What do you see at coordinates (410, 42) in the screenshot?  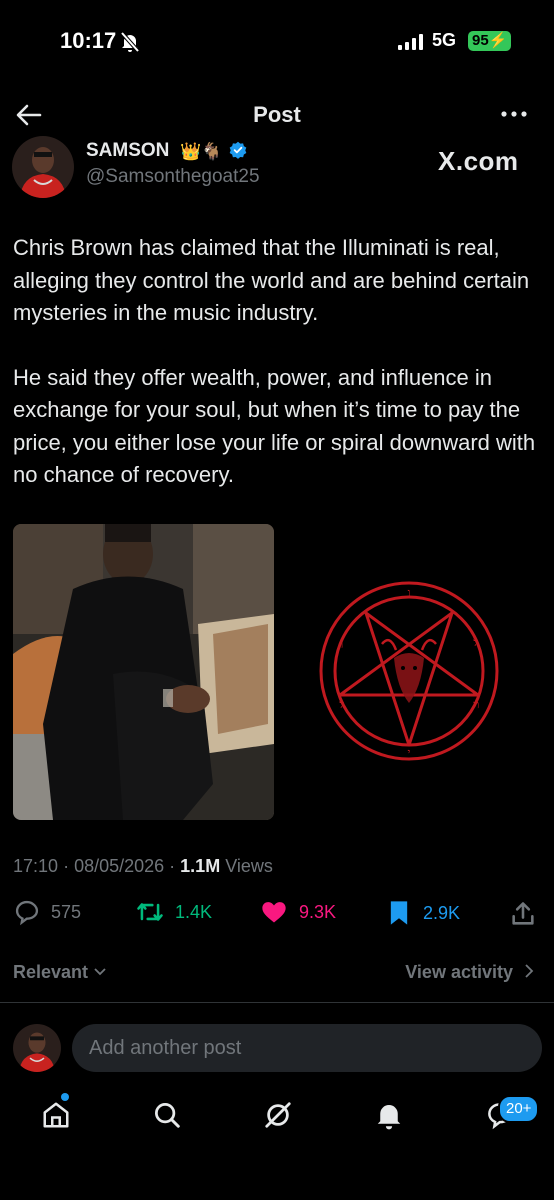 I see `signal-icon` at bounding box center [410, 42].